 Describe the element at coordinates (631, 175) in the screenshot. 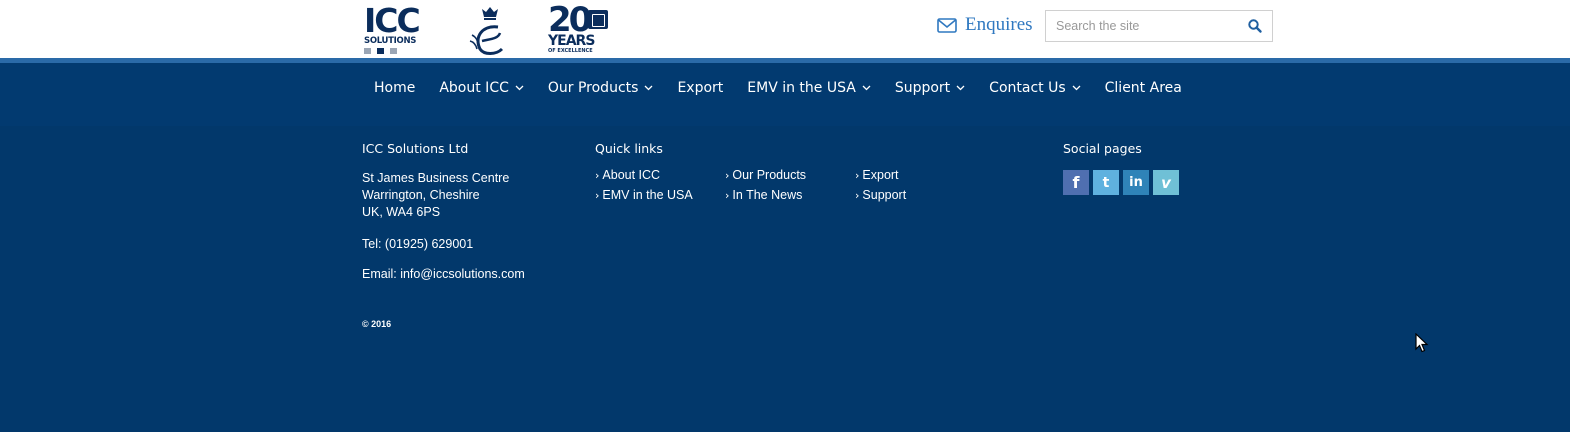

I see `quick-link-label: About ICC` at that location.